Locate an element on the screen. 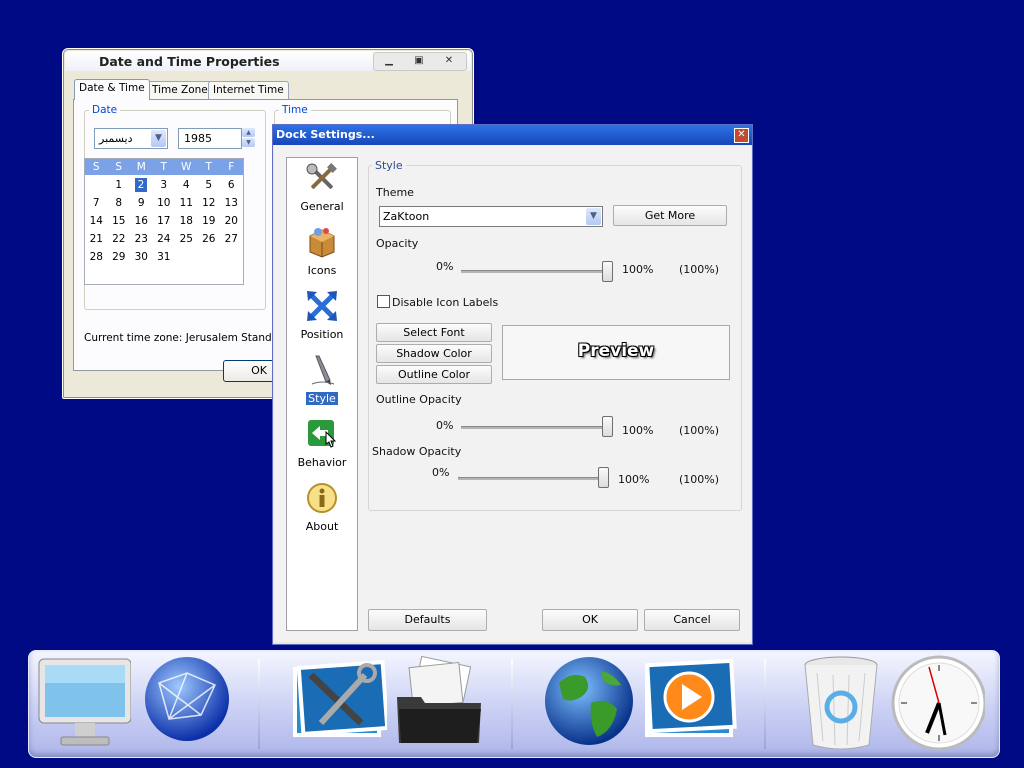  calendar-day: 28 is located at coordinates (96, 257).